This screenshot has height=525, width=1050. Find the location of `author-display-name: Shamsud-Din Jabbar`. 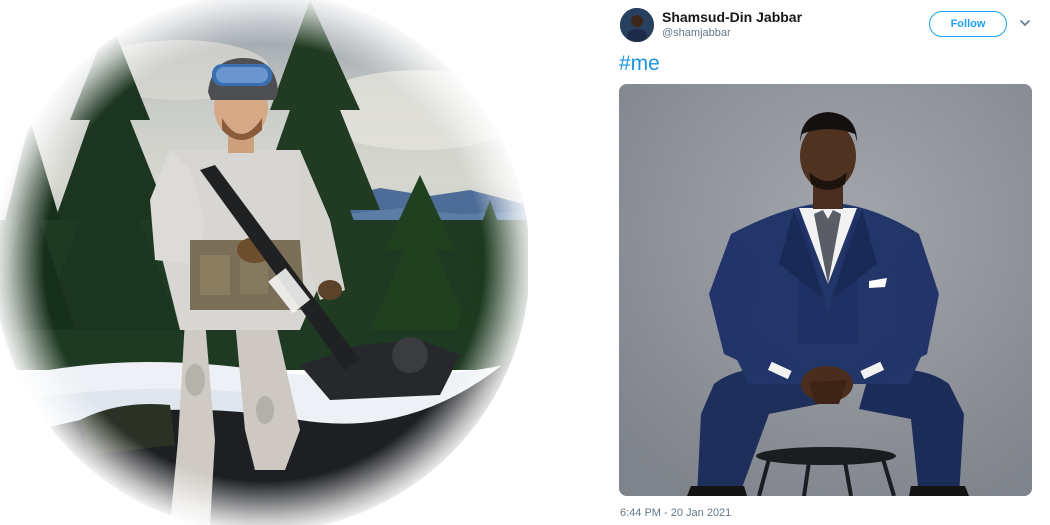

author-display-name: Shamsud-Din Jabbar is located at coordinates (732, 17).